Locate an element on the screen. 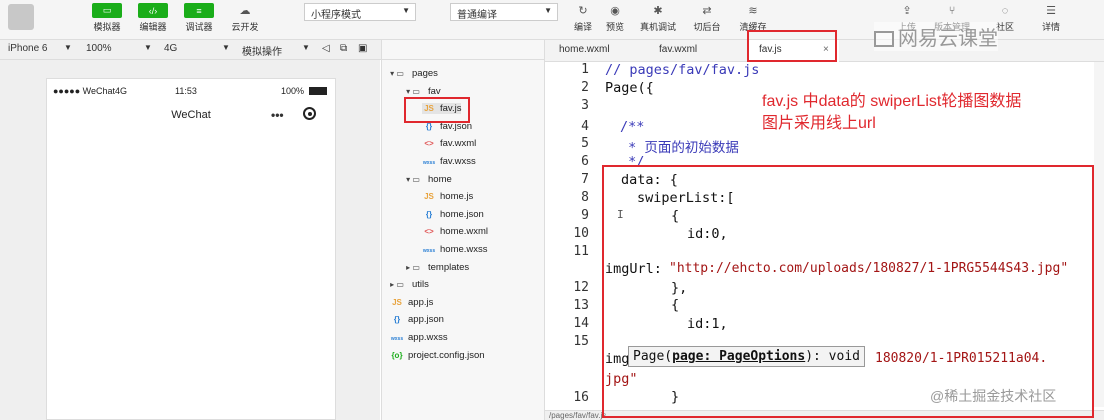  tree-item-label: app.js is located at coordinates (421, 302).